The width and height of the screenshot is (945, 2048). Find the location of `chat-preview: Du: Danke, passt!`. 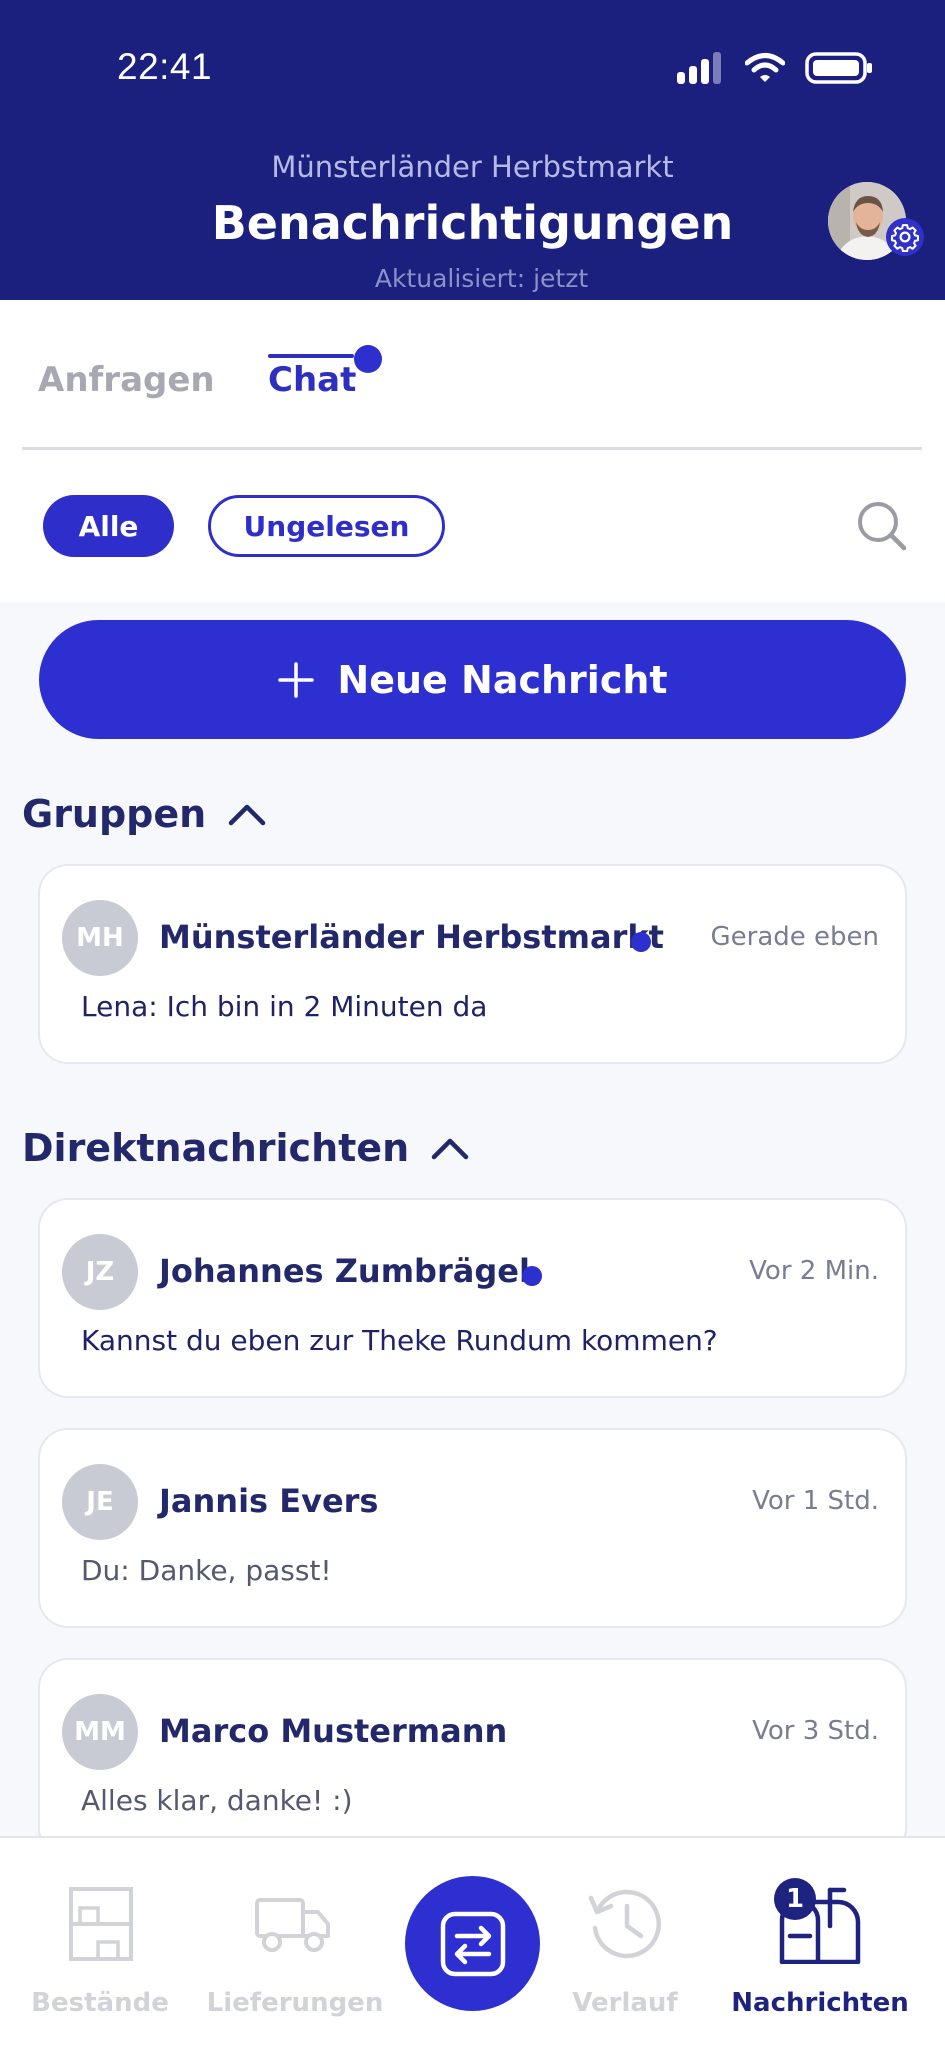

chat-preview: Du: Danke, passt! is located at coordinates (206, 1570).